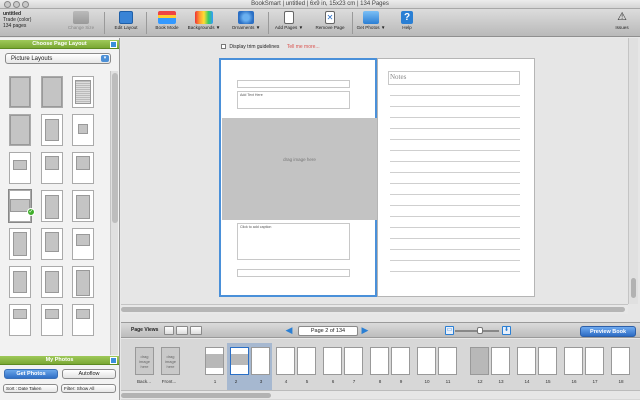 Image resolution: width=640 pixels, height=400 pixels. I want to click on book-mode-button: Book Mode, so click(167, 20).